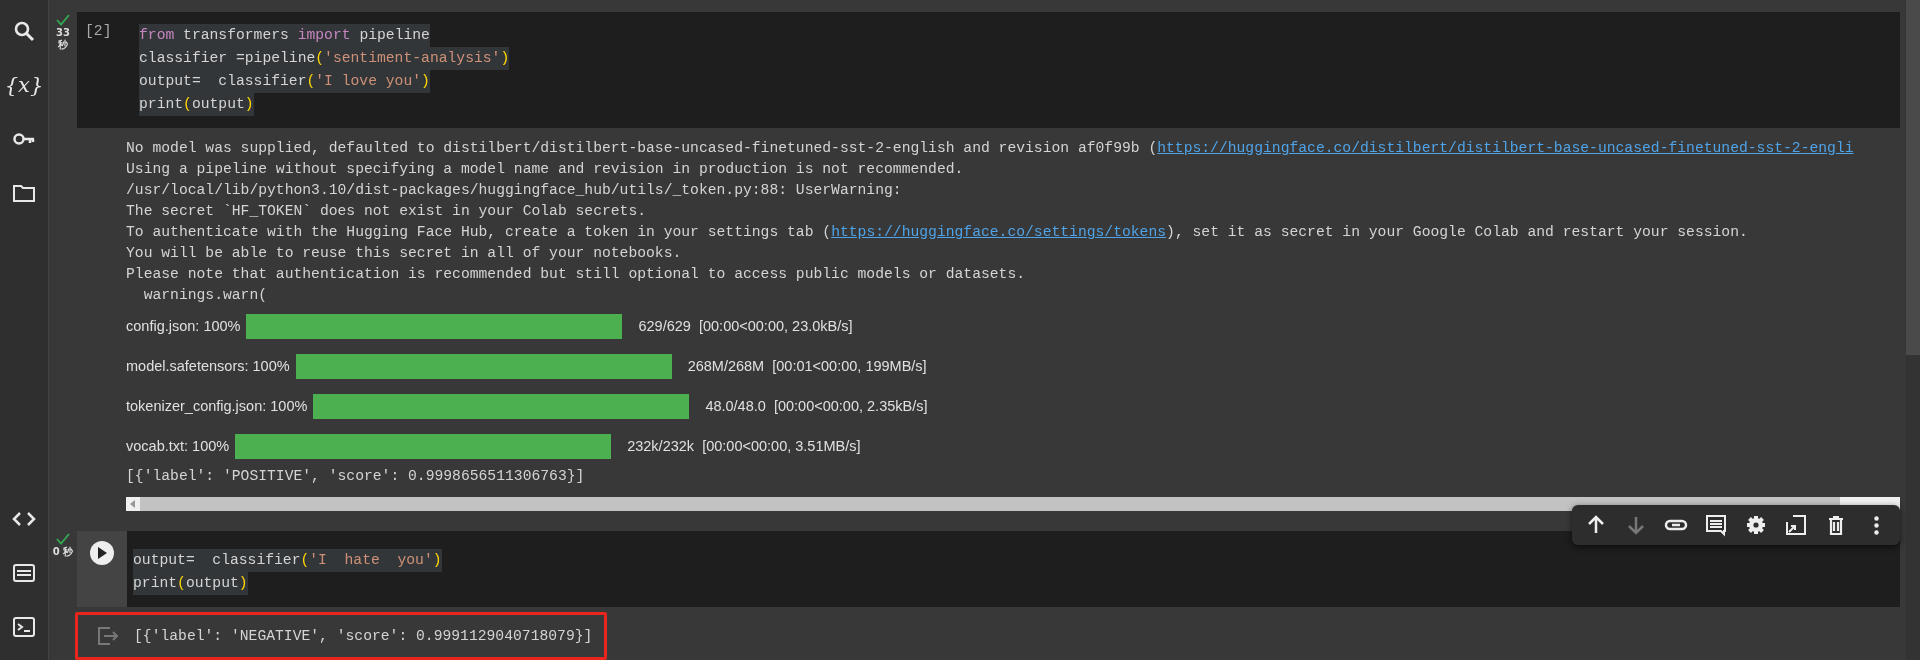 The width and height of the screenshot is (1920, 660). What do you see at coordinates (1913, 330) in the screenshot?
I see `vertical-scrollbar` at bounding box center [1913, 330].